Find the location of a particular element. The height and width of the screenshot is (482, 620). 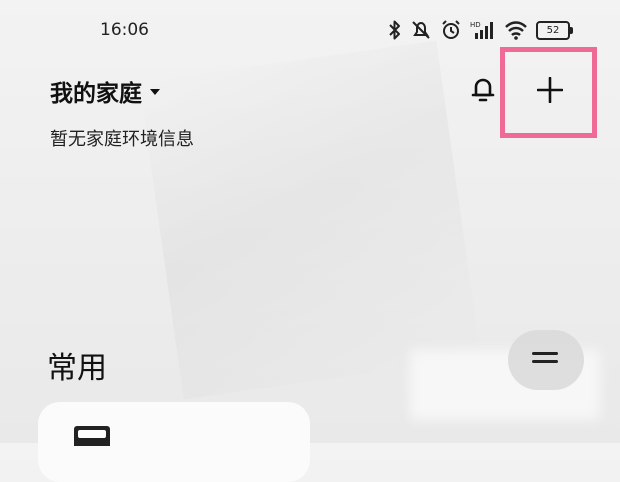

status-time: 16:06 is located at coordinates (124, 30).